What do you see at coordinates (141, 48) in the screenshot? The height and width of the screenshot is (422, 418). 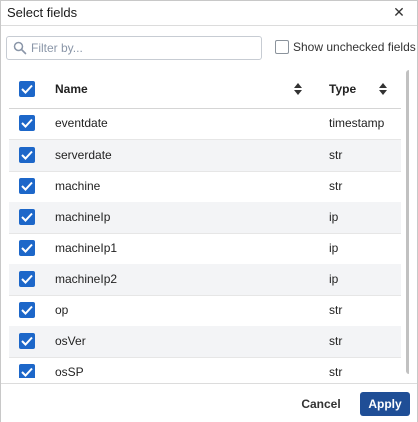 I see `filter-input` at bounding box center [141, 48].